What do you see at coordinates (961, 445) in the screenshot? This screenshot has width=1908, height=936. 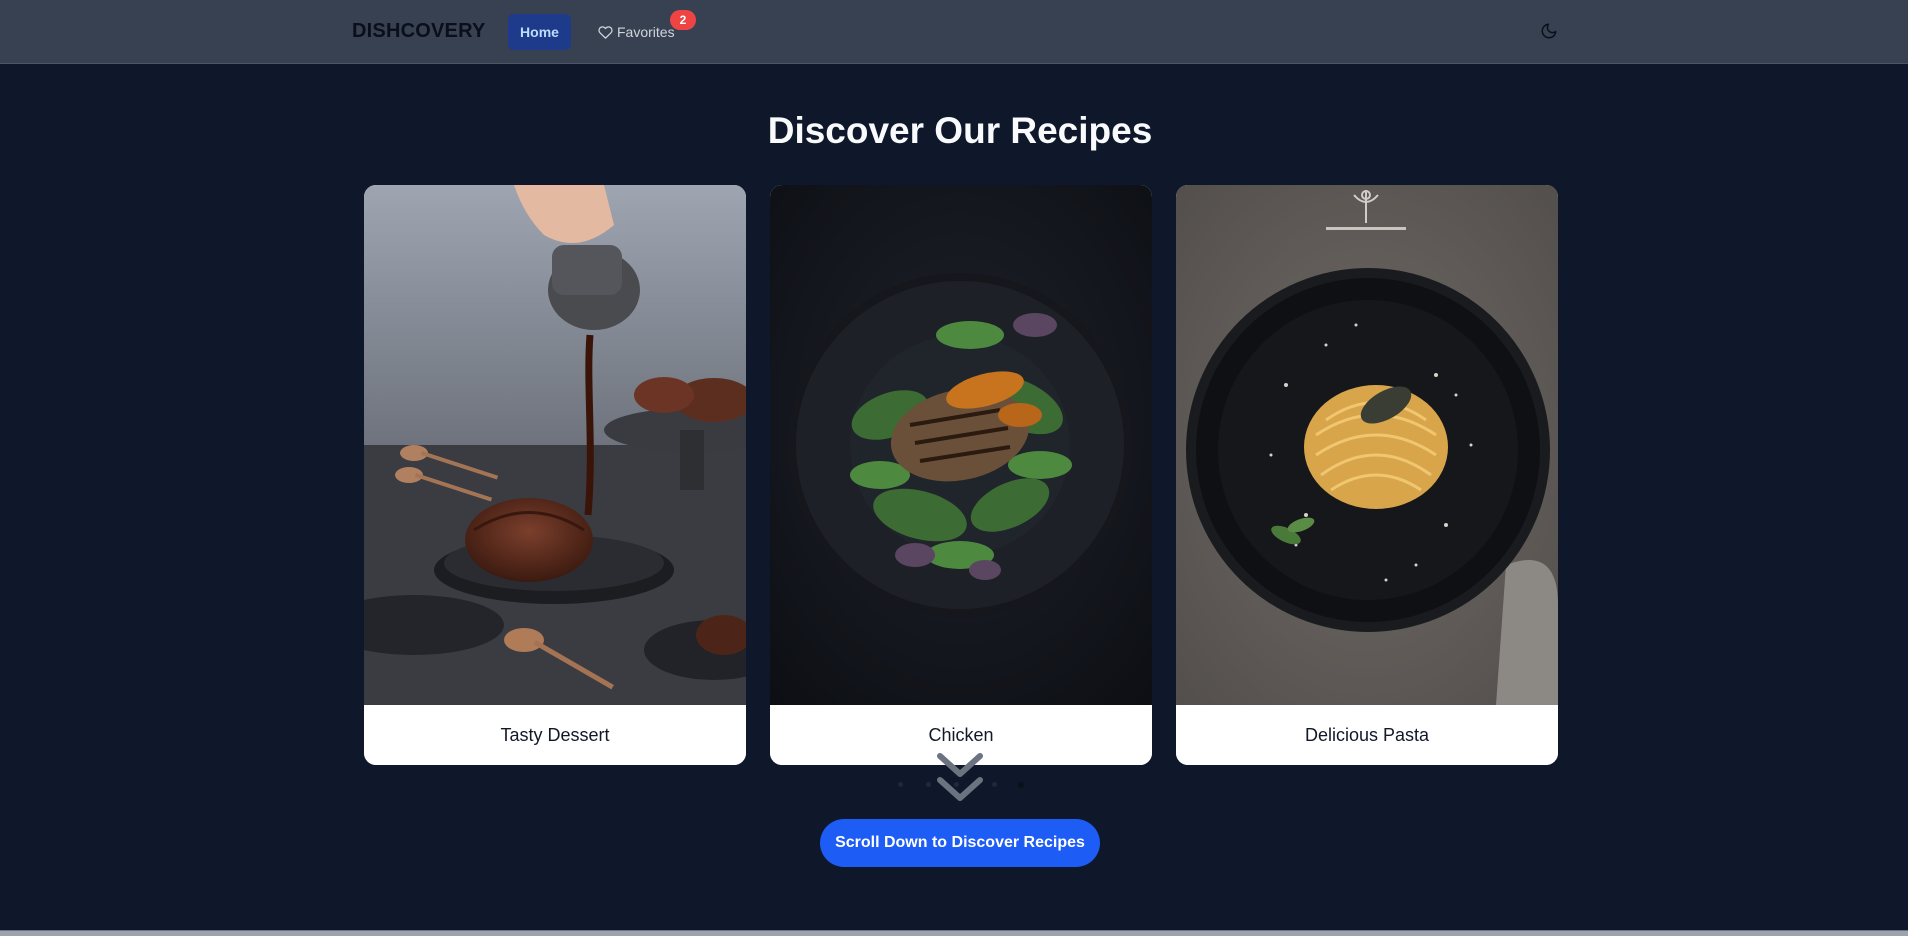 I see `grilled-chicken-salad-photo` at bounding box center [961, 445].